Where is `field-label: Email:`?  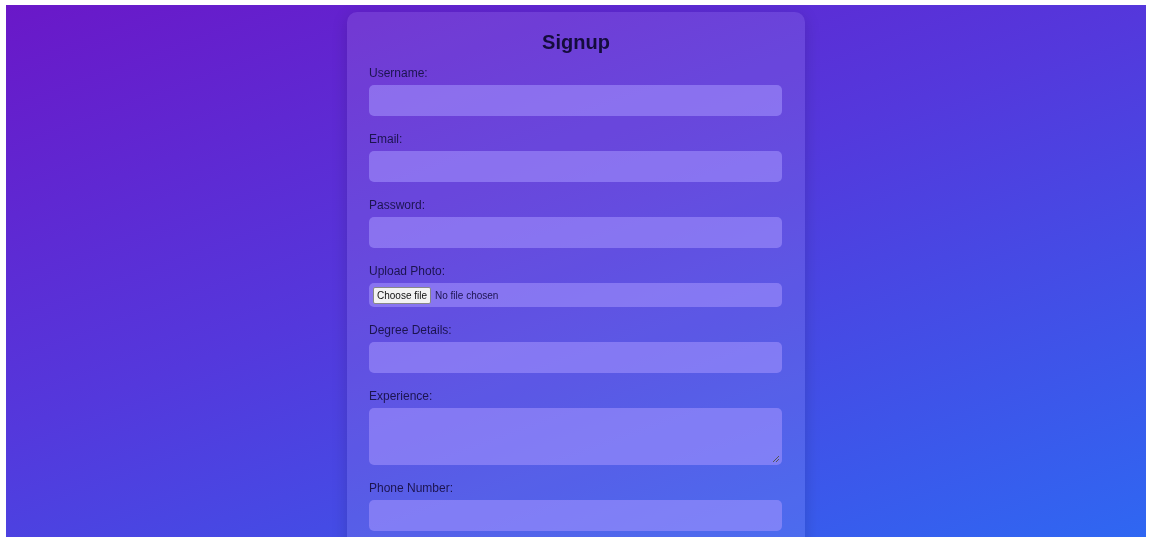 field-label: Email: is located at coordinates (386, 139).